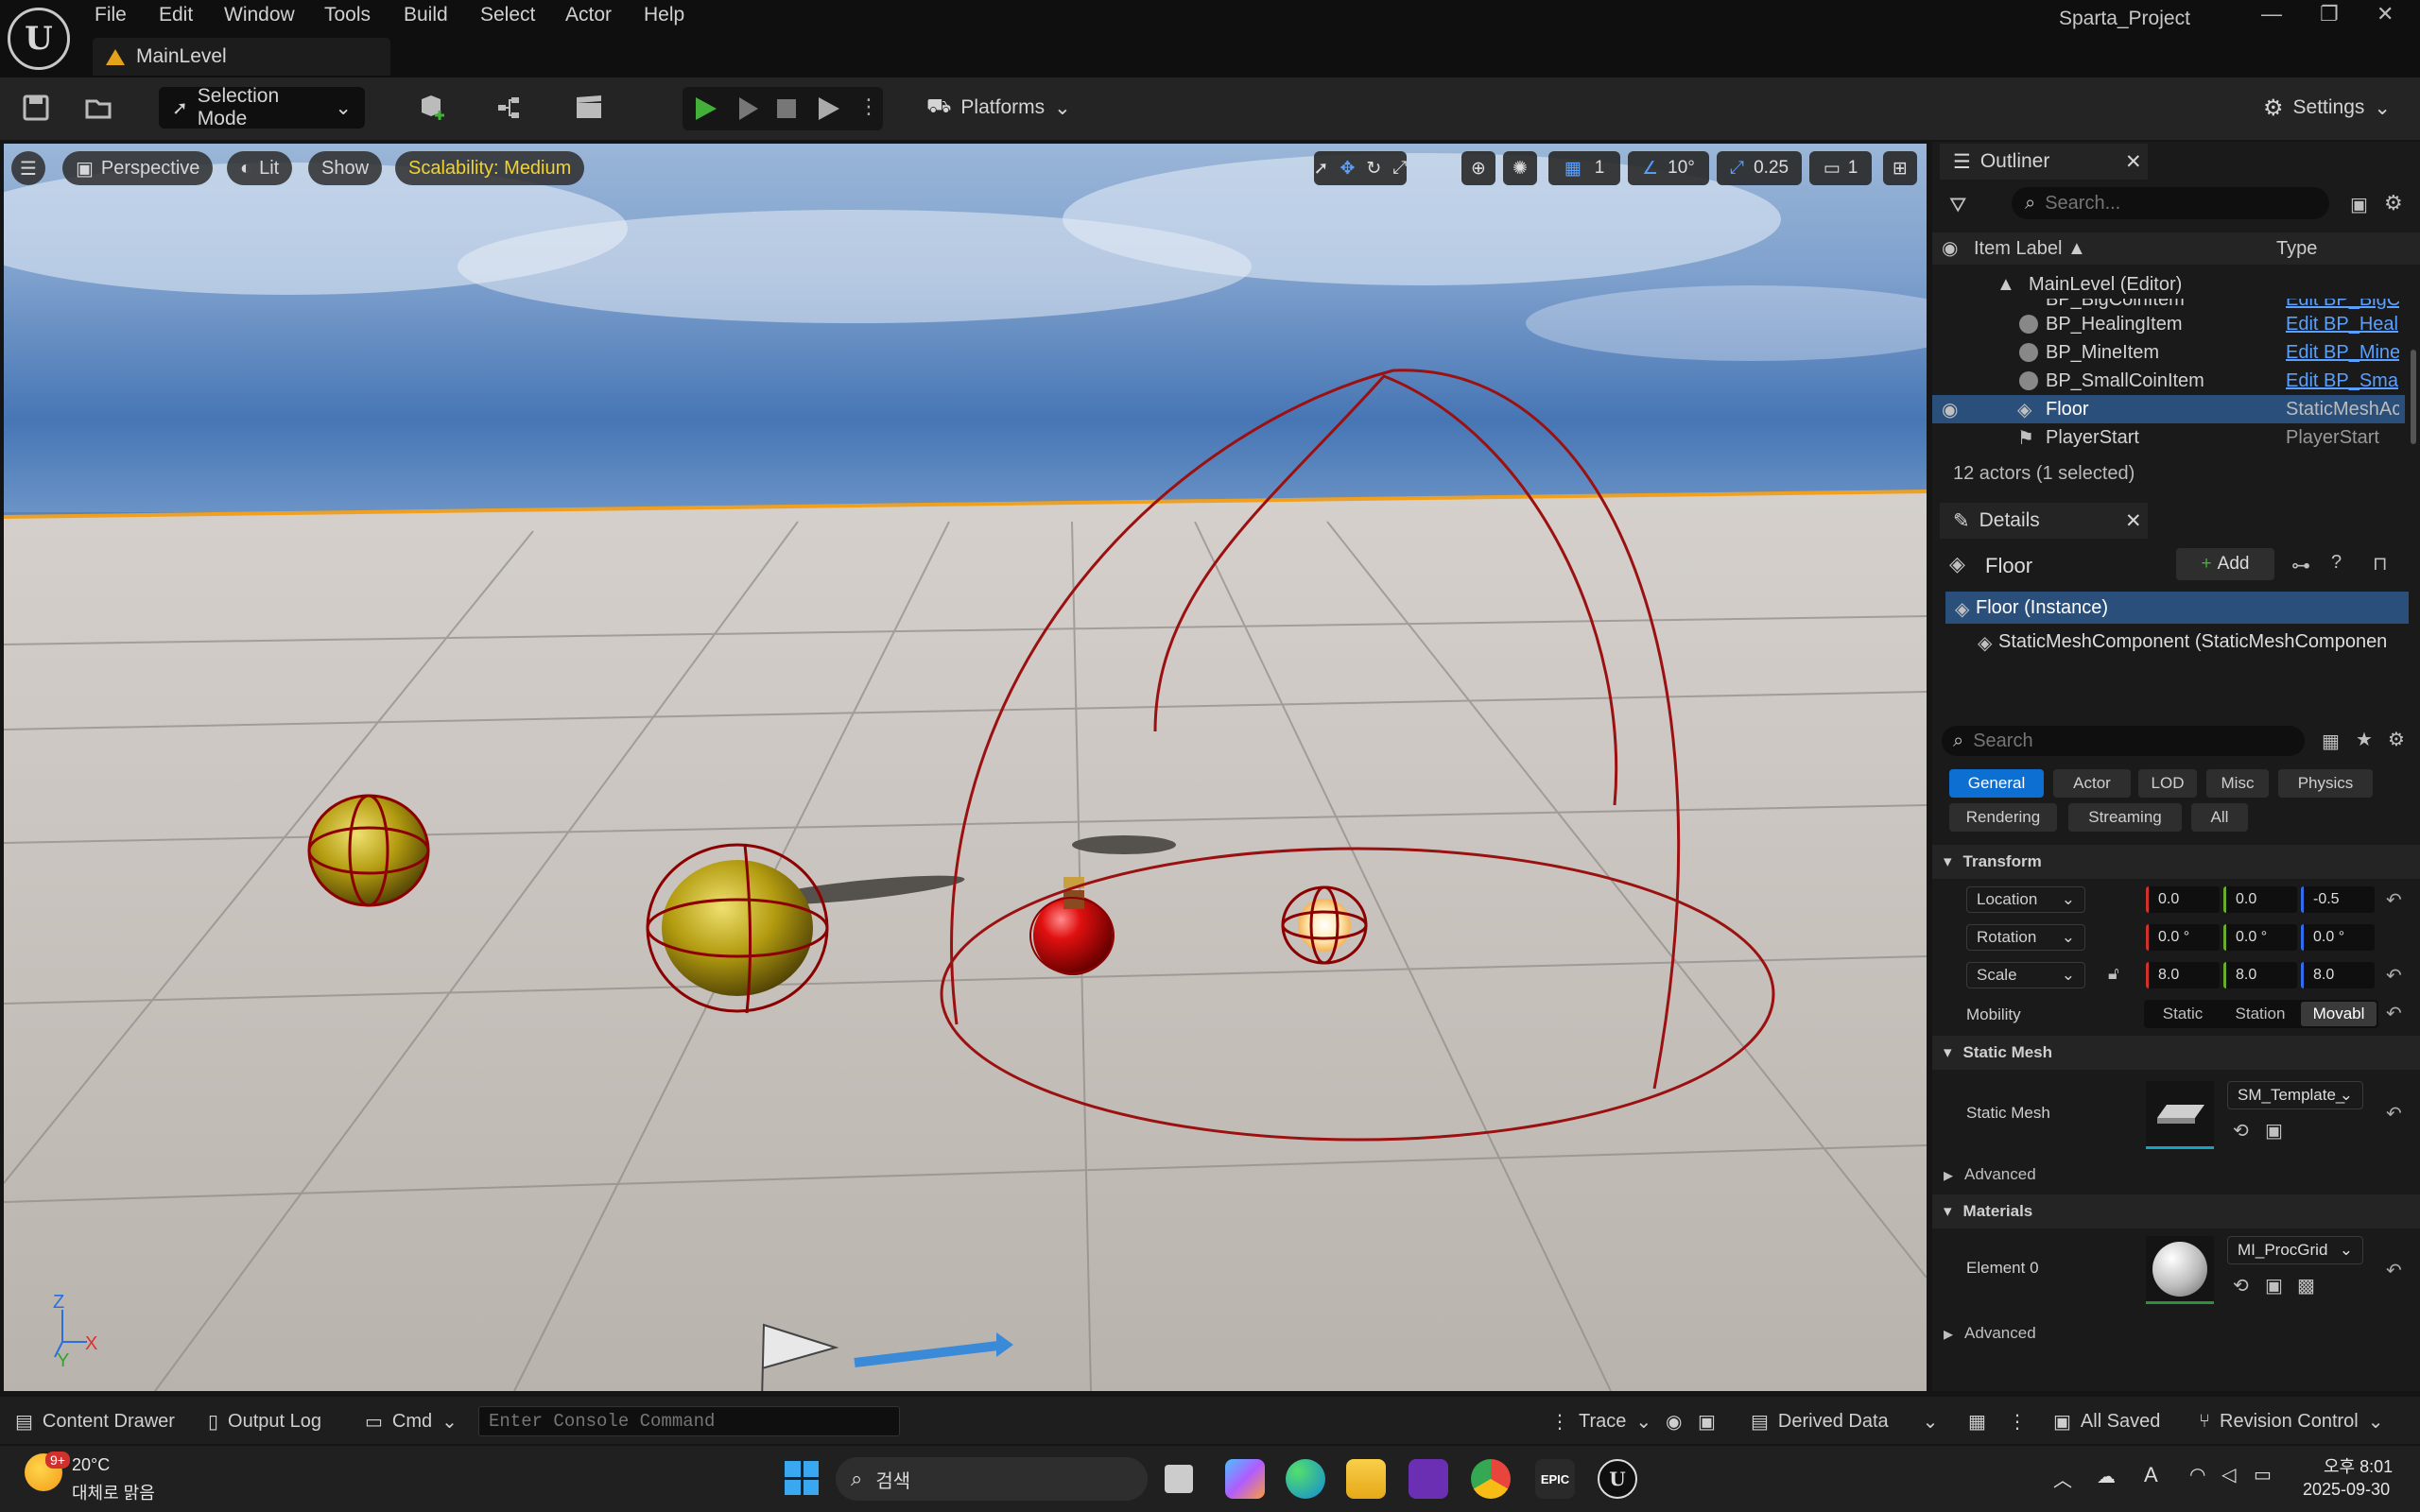 This screenshot has width=2420, height=1512. Describe the element at coordinates (1977, 1421) in the screenshot. I see `source-control-icon: ▦` at that location.